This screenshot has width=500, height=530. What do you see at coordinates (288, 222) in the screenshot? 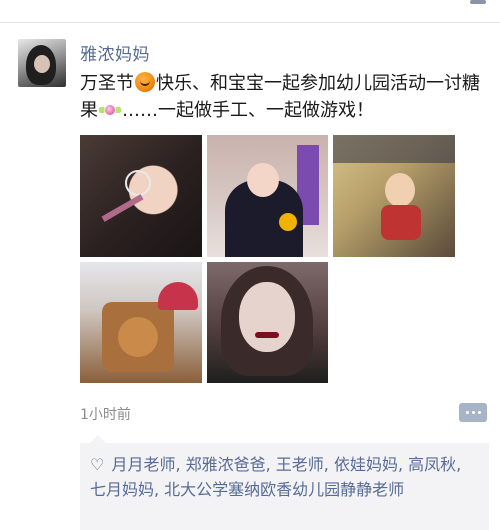
I see `photo-2-pumpkin` at bounding box center [288, 222].